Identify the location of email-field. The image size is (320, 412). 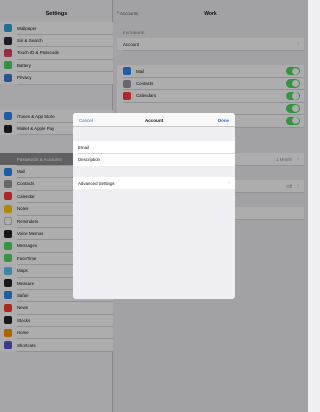
(148, 147).